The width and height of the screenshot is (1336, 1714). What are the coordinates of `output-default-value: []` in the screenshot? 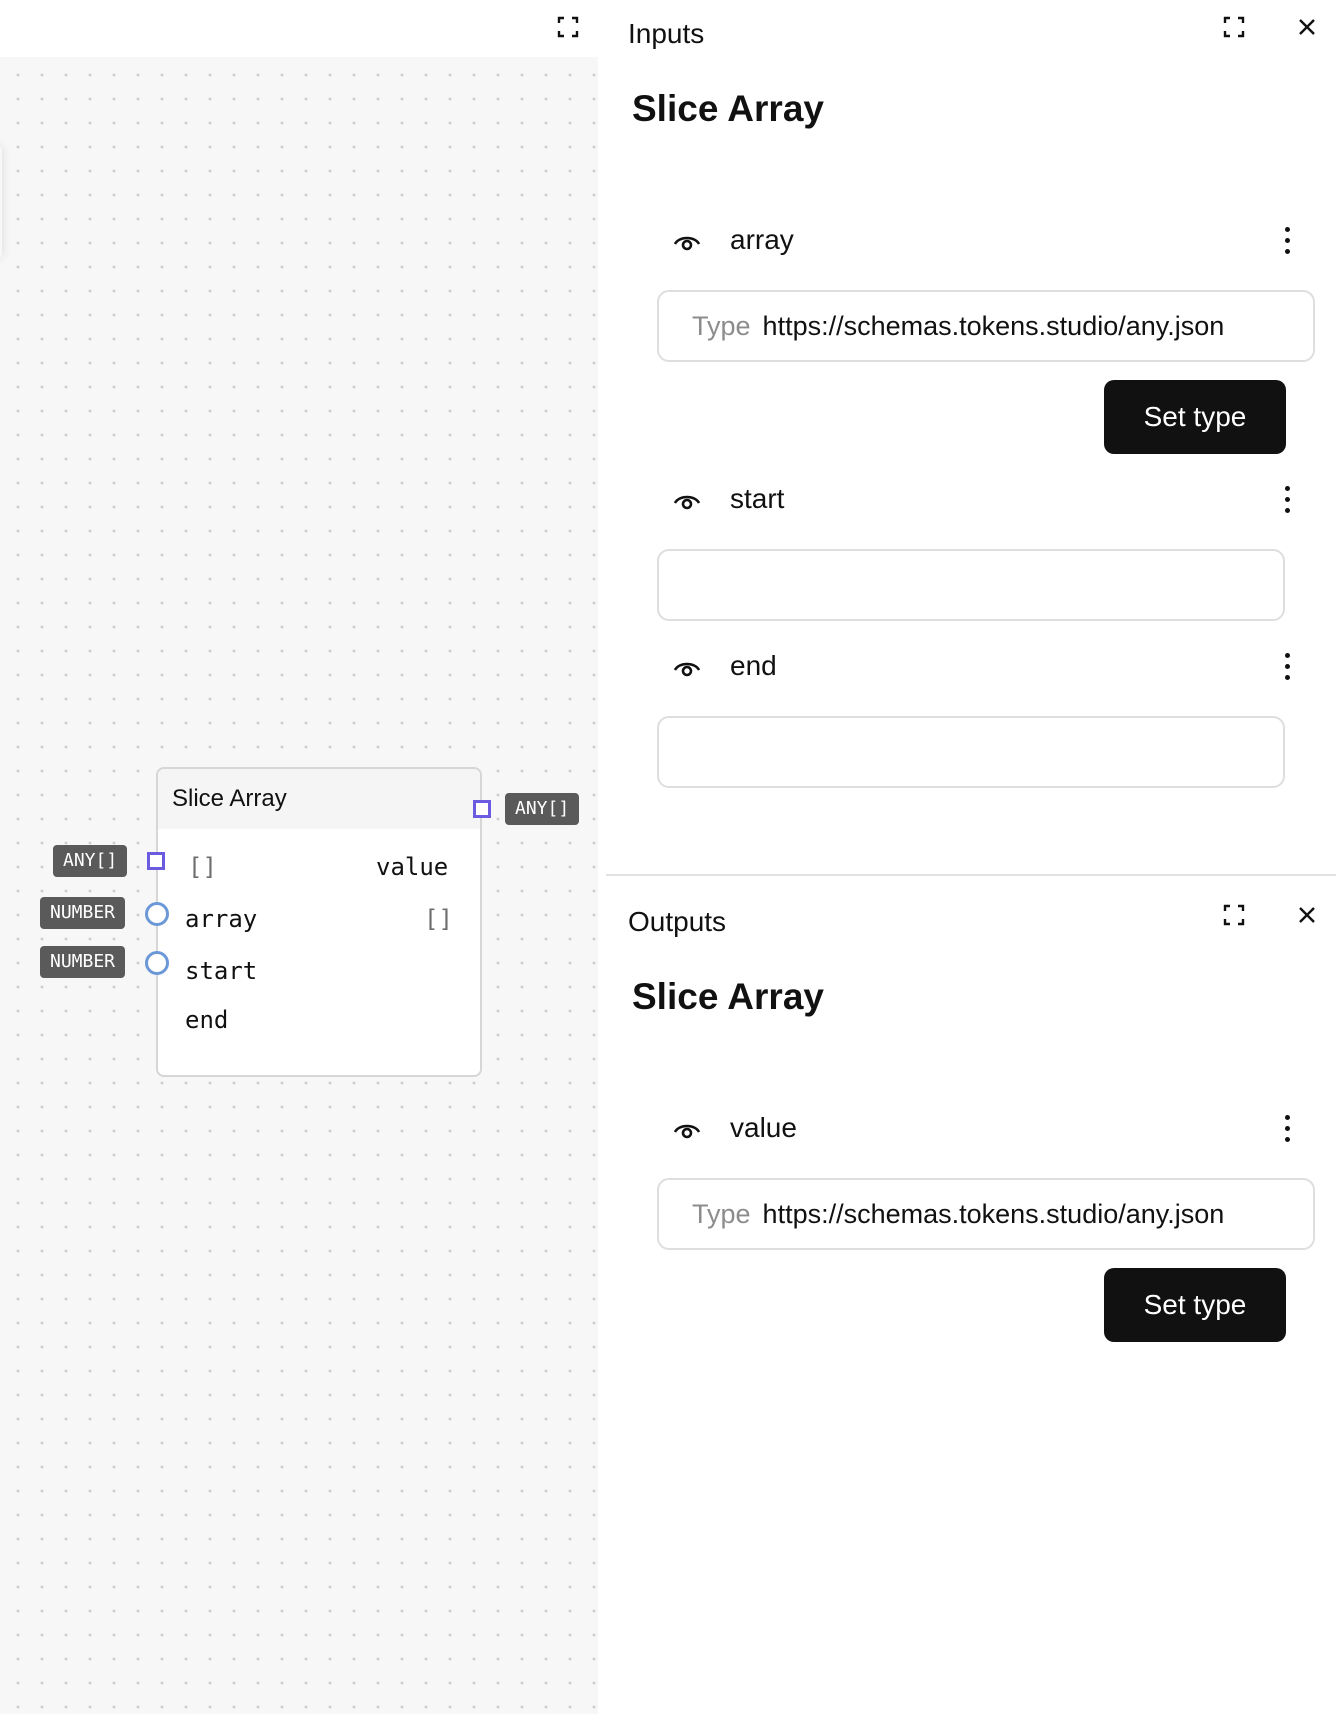 It's located at (202, 867).